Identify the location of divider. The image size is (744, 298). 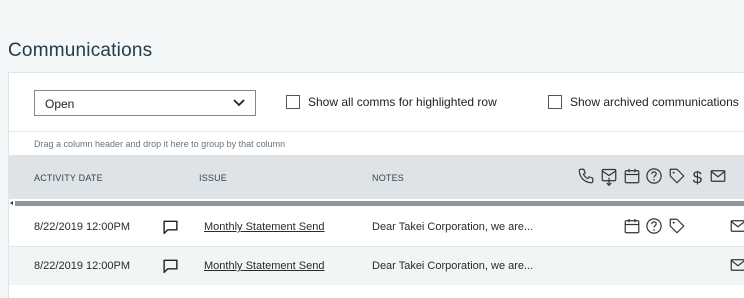
(376, 131).